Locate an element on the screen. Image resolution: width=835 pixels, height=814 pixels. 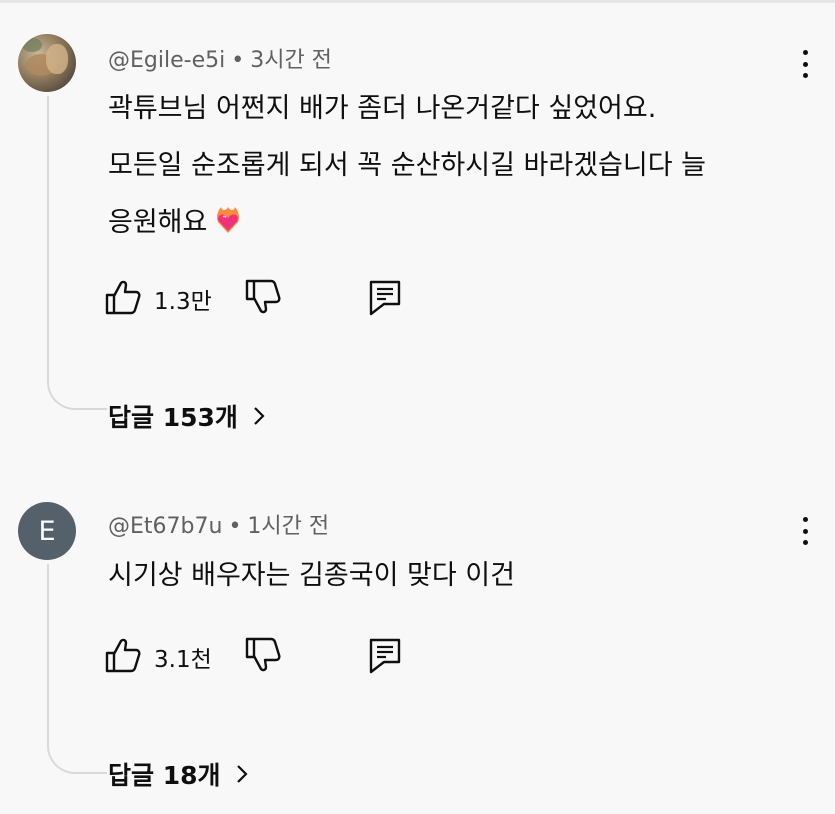
avatar: E is located at coordinates (47, 531).